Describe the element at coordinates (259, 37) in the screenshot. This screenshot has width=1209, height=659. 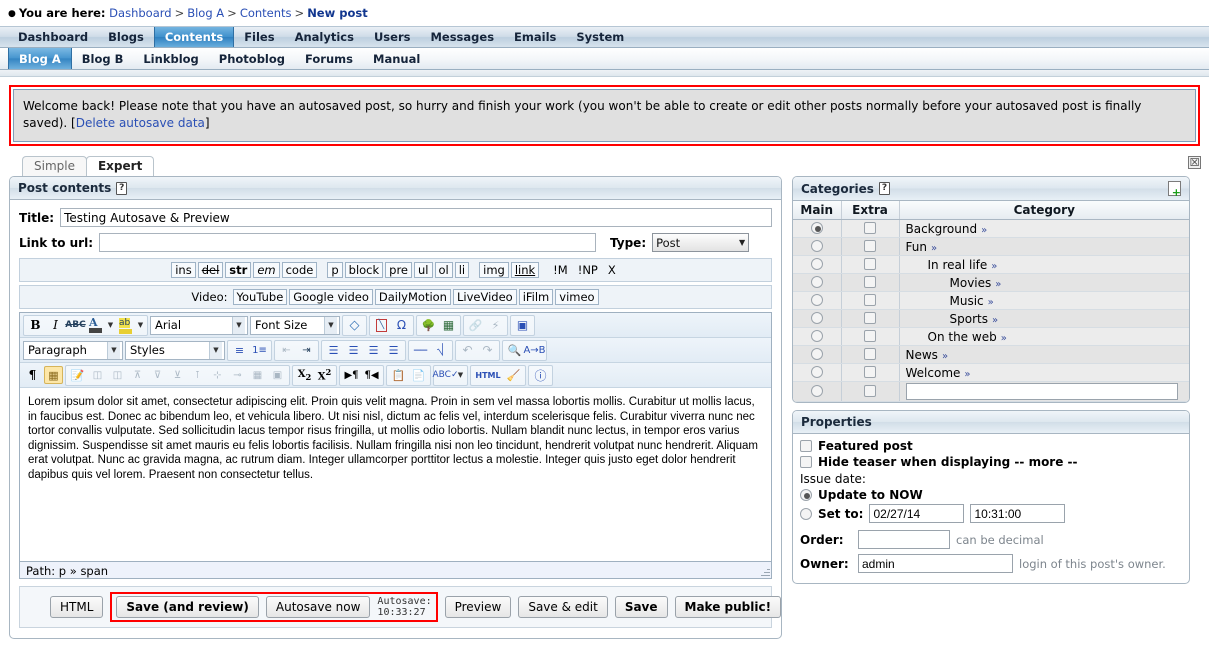
I see `nav-item-files: Files` at that location.